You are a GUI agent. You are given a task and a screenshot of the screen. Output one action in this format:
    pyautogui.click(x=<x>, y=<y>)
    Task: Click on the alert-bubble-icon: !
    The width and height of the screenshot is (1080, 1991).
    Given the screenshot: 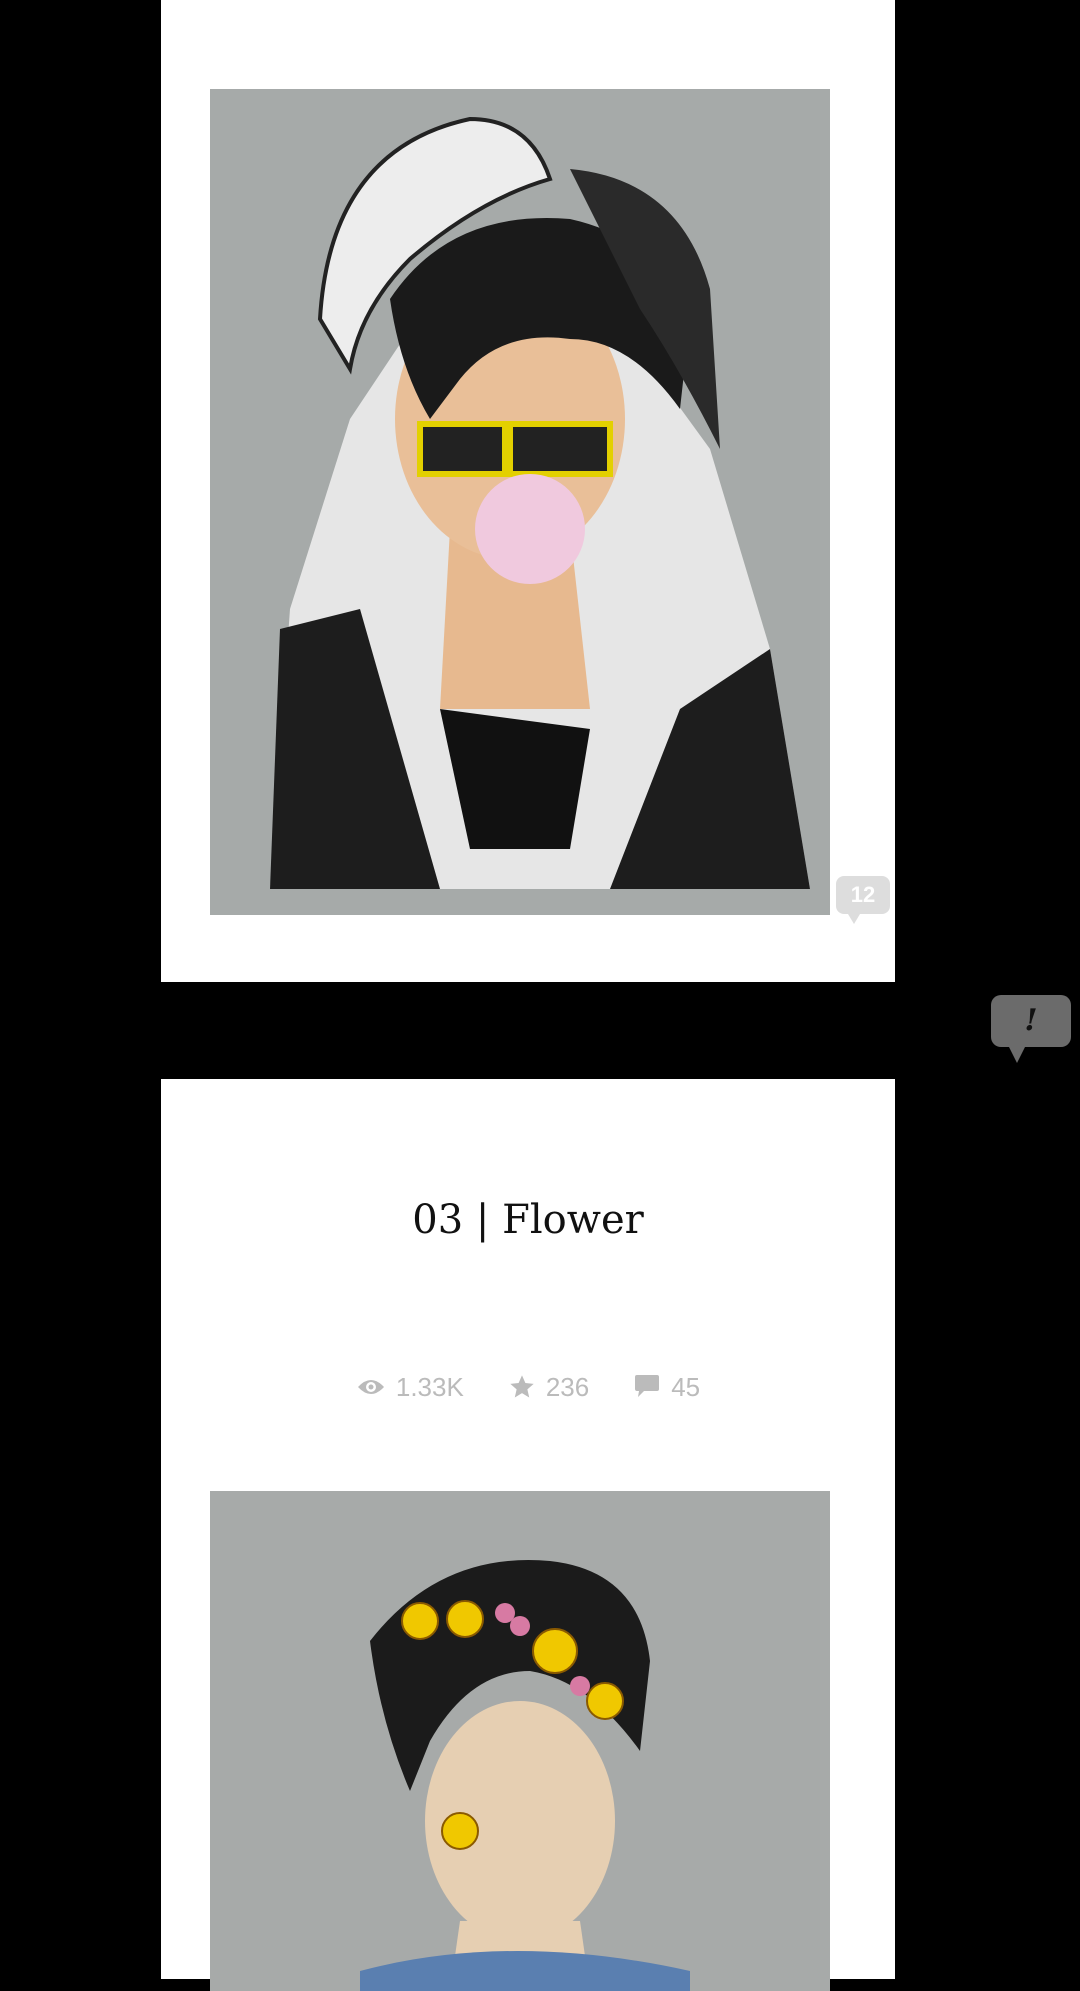 What is the action you would take?
    pyautogui.click(x=1031, y=1029)
    